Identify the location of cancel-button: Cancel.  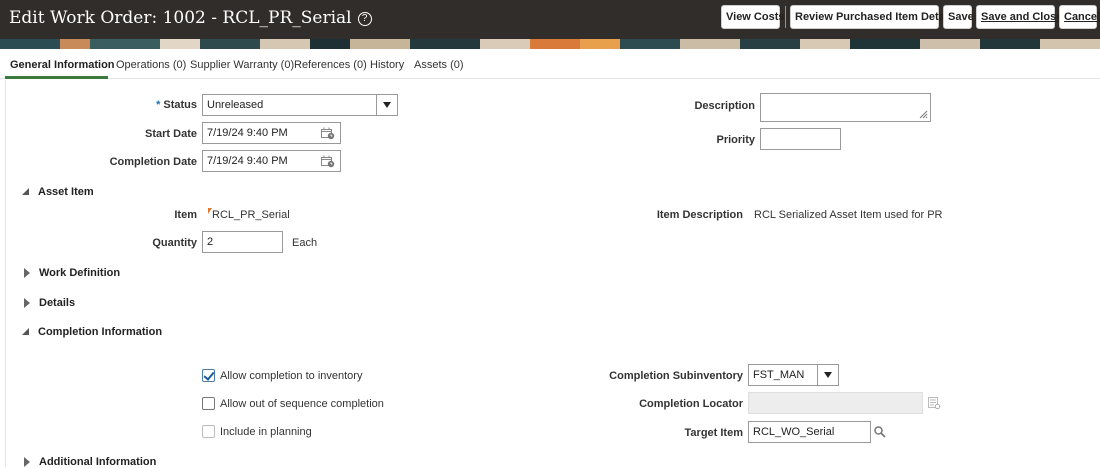
(1079, 17).